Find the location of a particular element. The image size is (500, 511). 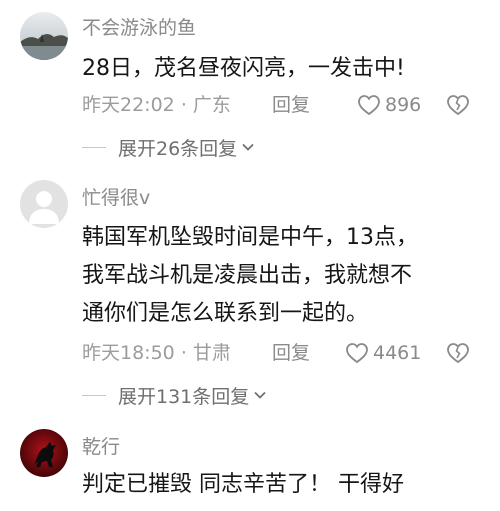

like-count: 896 is located at coordinates (403, 105).